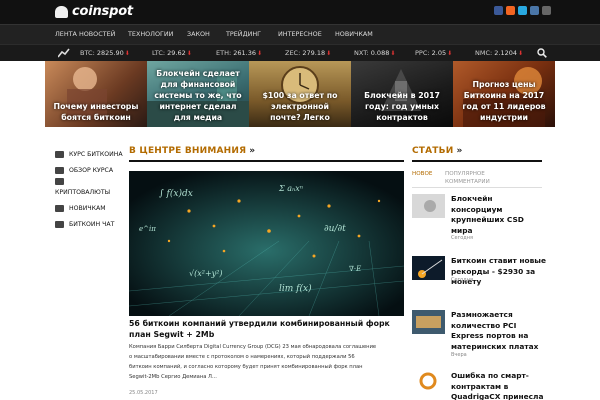  I want to click on facebook-icon, so click(498, 10).